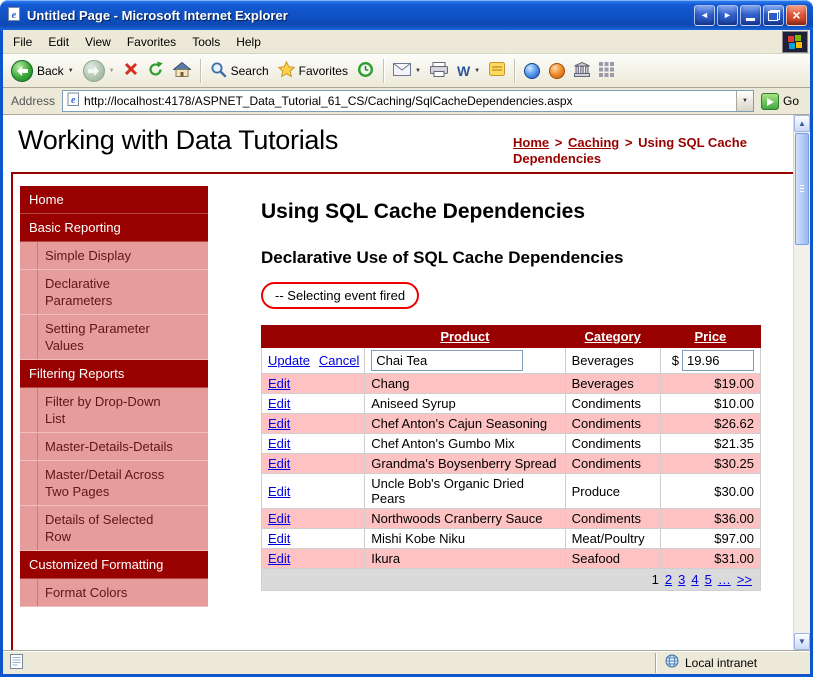 This screenshot has height=677, width=813. I want to click on history-button, so click(365, 71).